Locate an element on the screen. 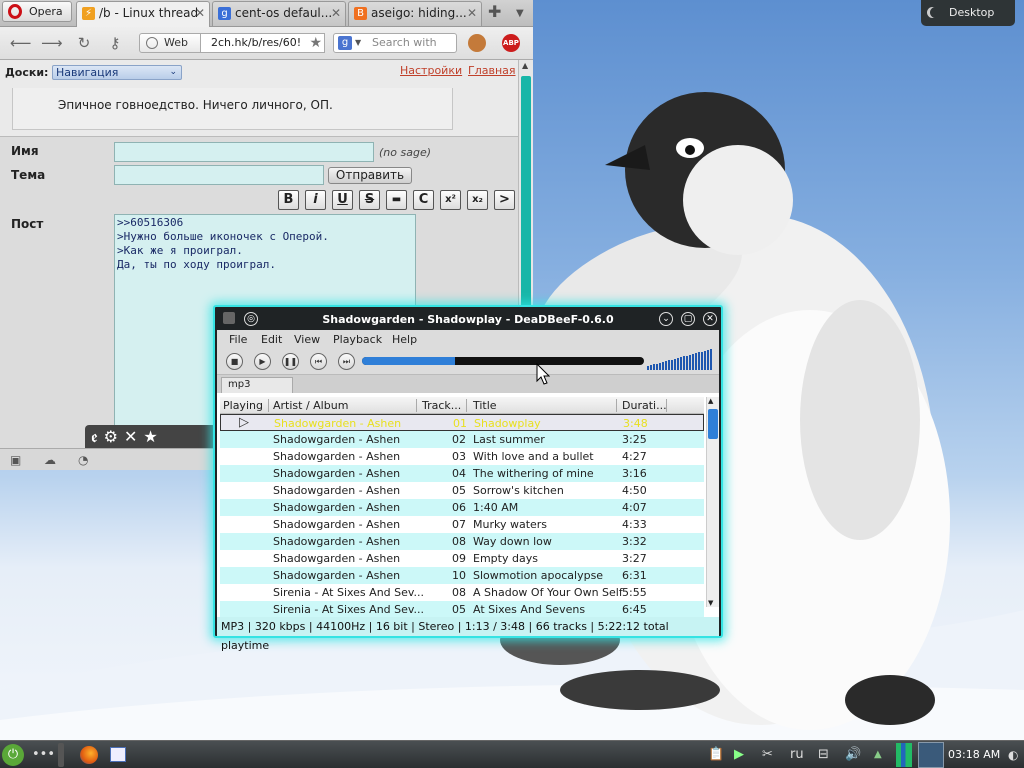  extension-icon is located at coordinates (477, 43).